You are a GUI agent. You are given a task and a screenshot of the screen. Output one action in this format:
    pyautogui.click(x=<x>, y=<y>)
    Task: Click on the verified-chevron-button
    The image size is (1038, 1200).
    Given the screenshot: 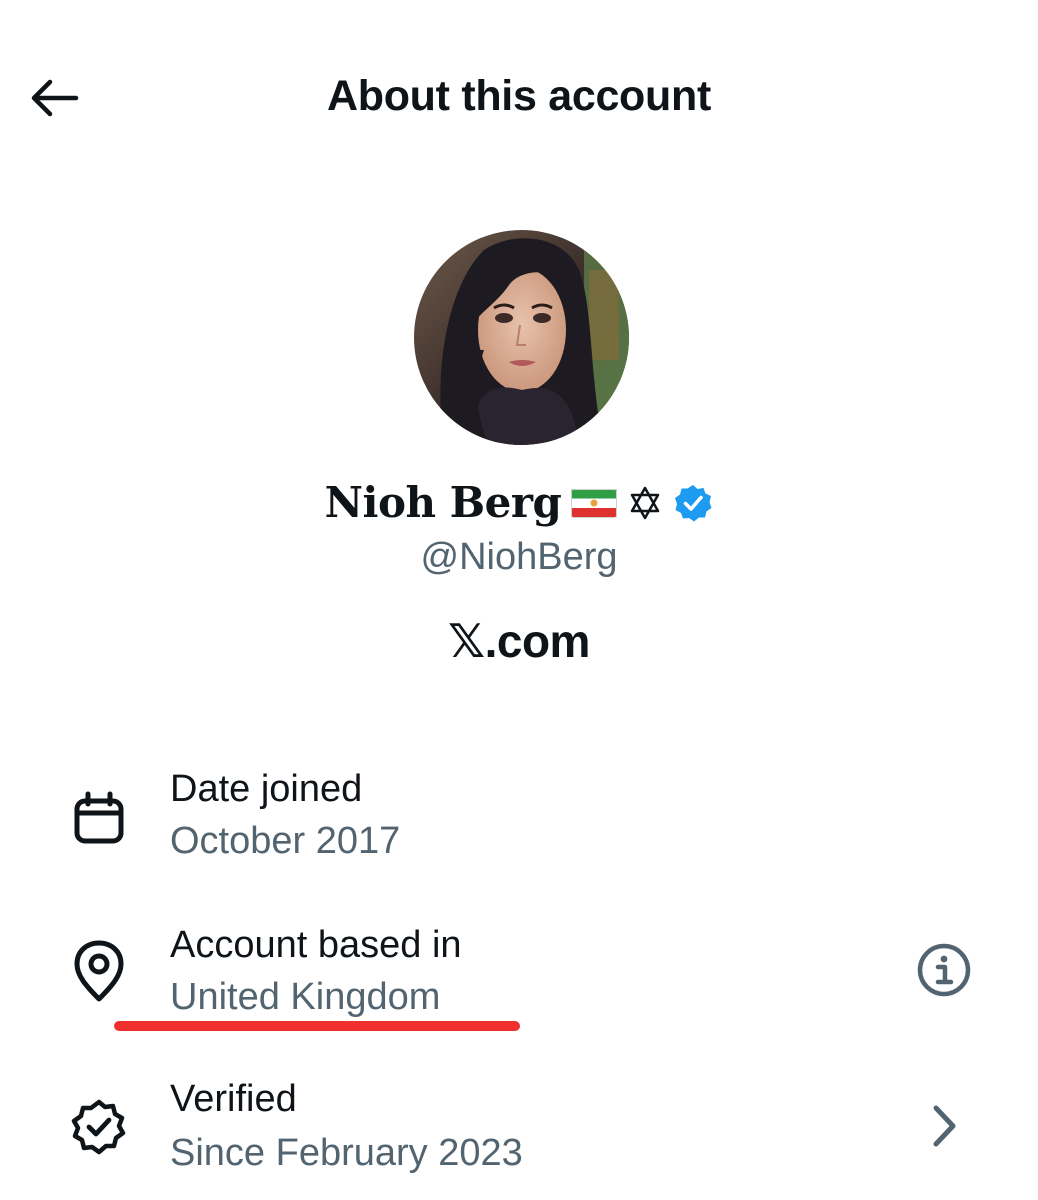 What is the action you would take?
    pyautogui.click(x=944, y=1126)
    